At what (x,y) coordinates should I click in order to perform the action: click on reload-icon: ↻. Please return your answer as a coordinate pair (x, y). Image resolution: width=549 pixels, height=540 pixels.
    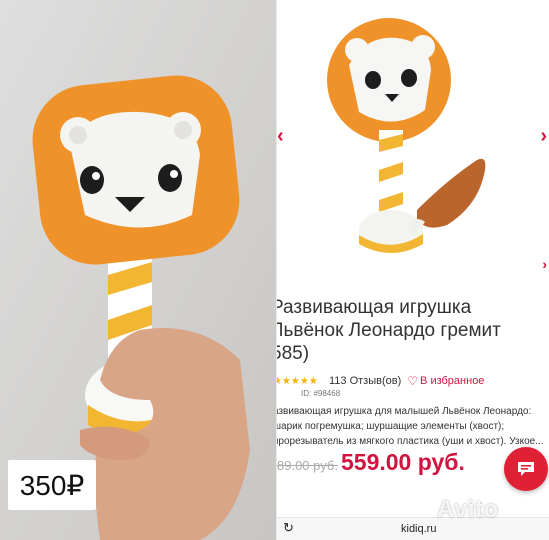
    Looking at the image, I should click on (288, 528).